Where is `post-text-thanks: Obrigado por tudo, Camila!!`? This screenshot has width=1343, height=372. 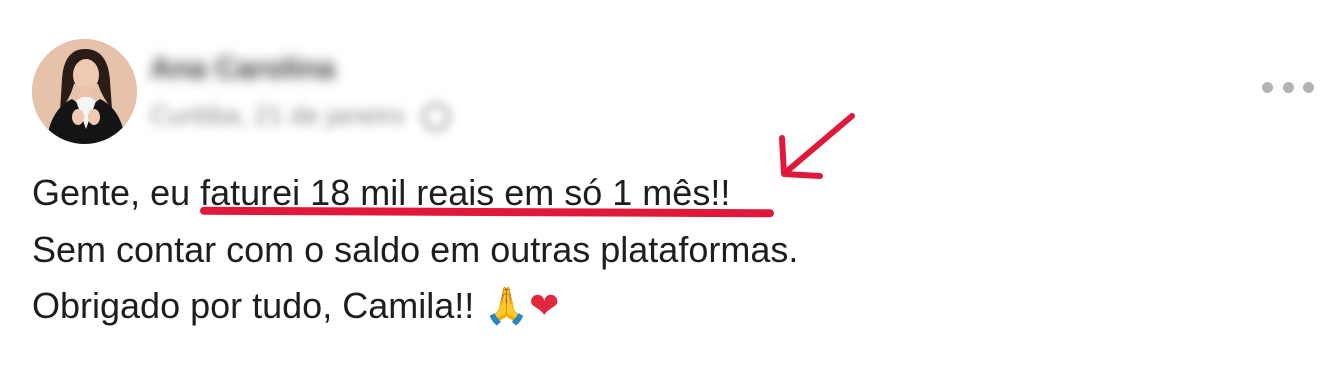
post-text-thanks: Obrigado por tudo, Camila!! is located at coordinates (258, 305).